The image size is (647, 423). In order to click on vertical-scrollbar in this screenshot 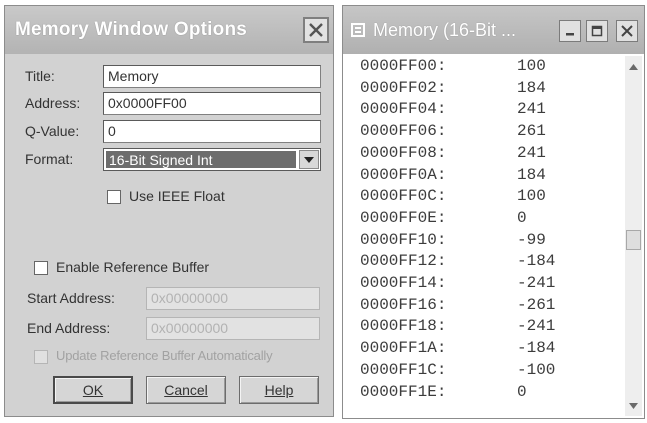, I will do `click(633, 236)`.